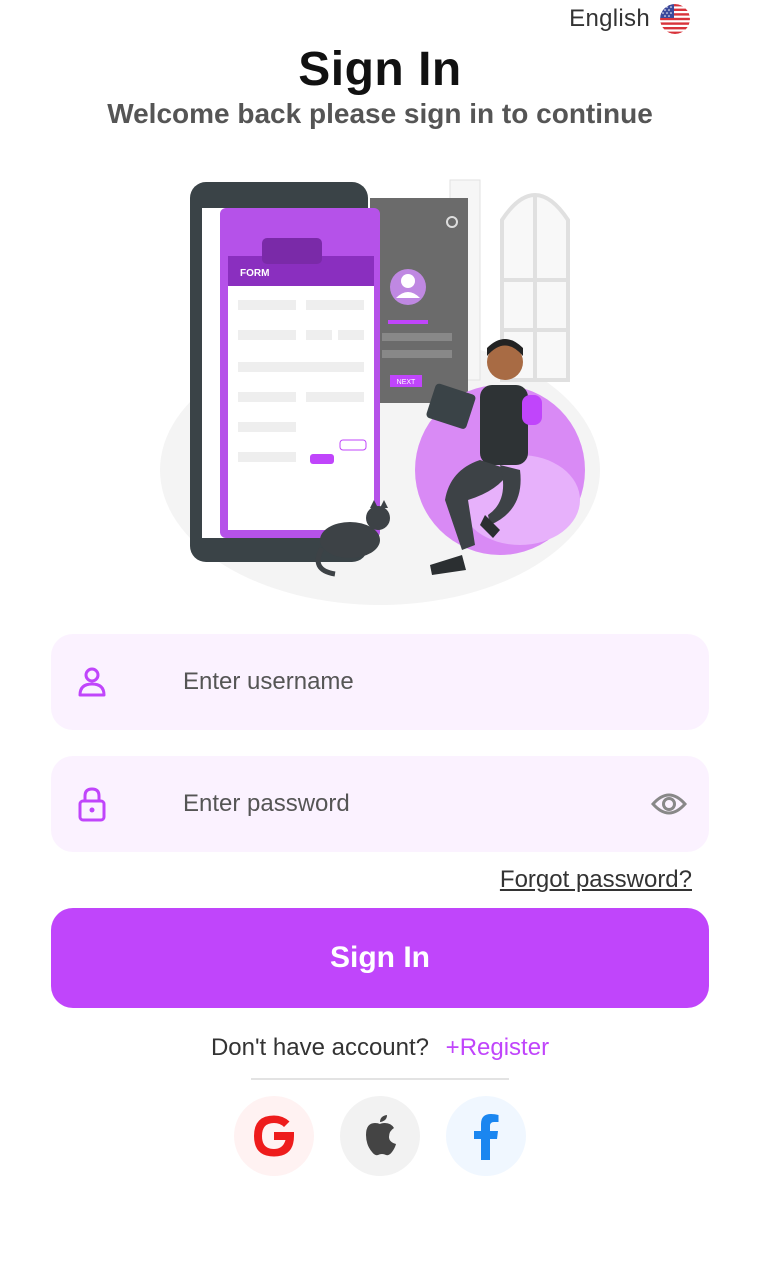 The width and height of the screenshot is (760, 1282). I want to click on username-field, so click(380, 682).